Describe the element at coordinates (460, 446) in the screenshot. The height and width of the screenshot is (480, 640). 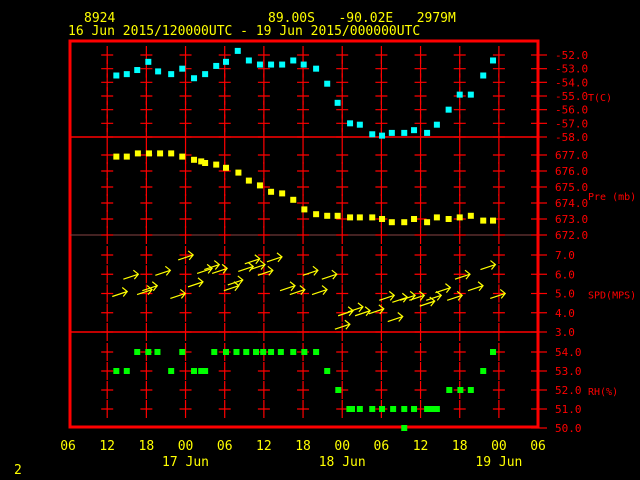
I see `x-tick-label: 18` at that location.